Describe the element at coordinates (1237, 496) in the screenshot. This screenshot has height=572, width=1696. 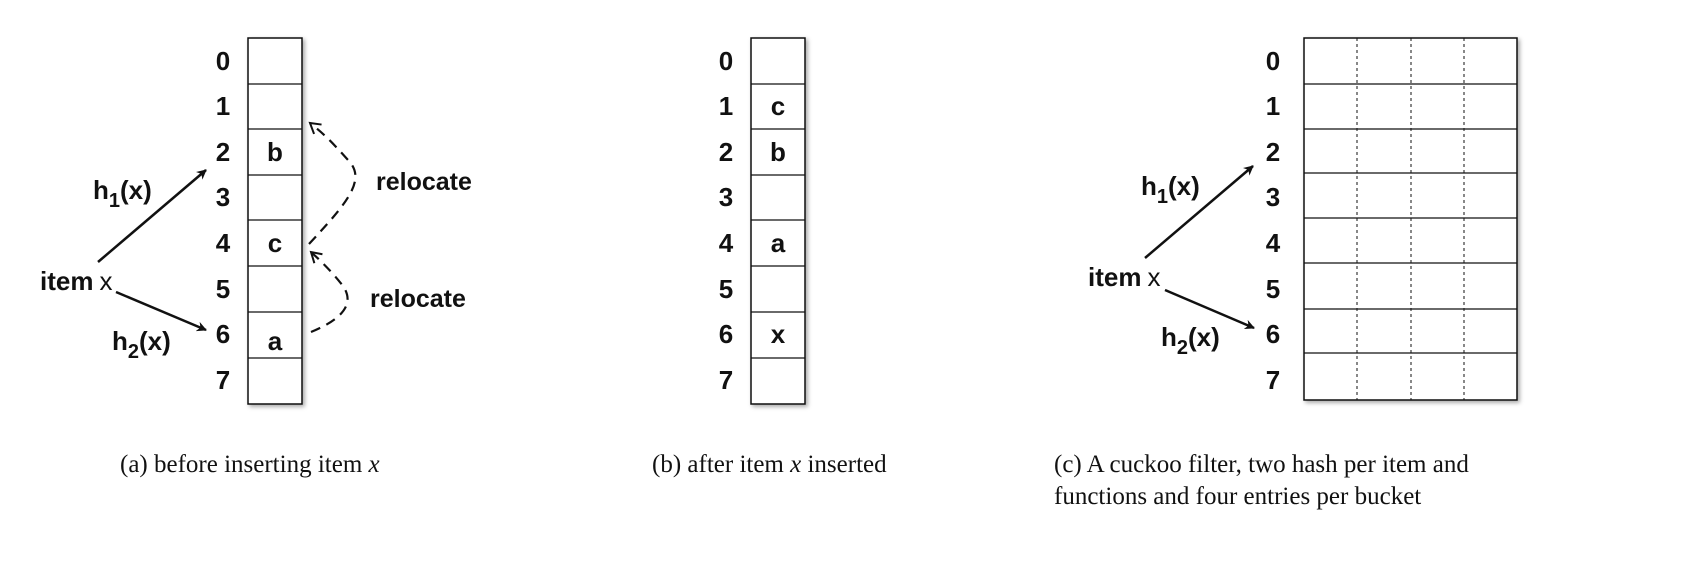
I see `caption-c-line2: functions and four entries per bucket` at that location.